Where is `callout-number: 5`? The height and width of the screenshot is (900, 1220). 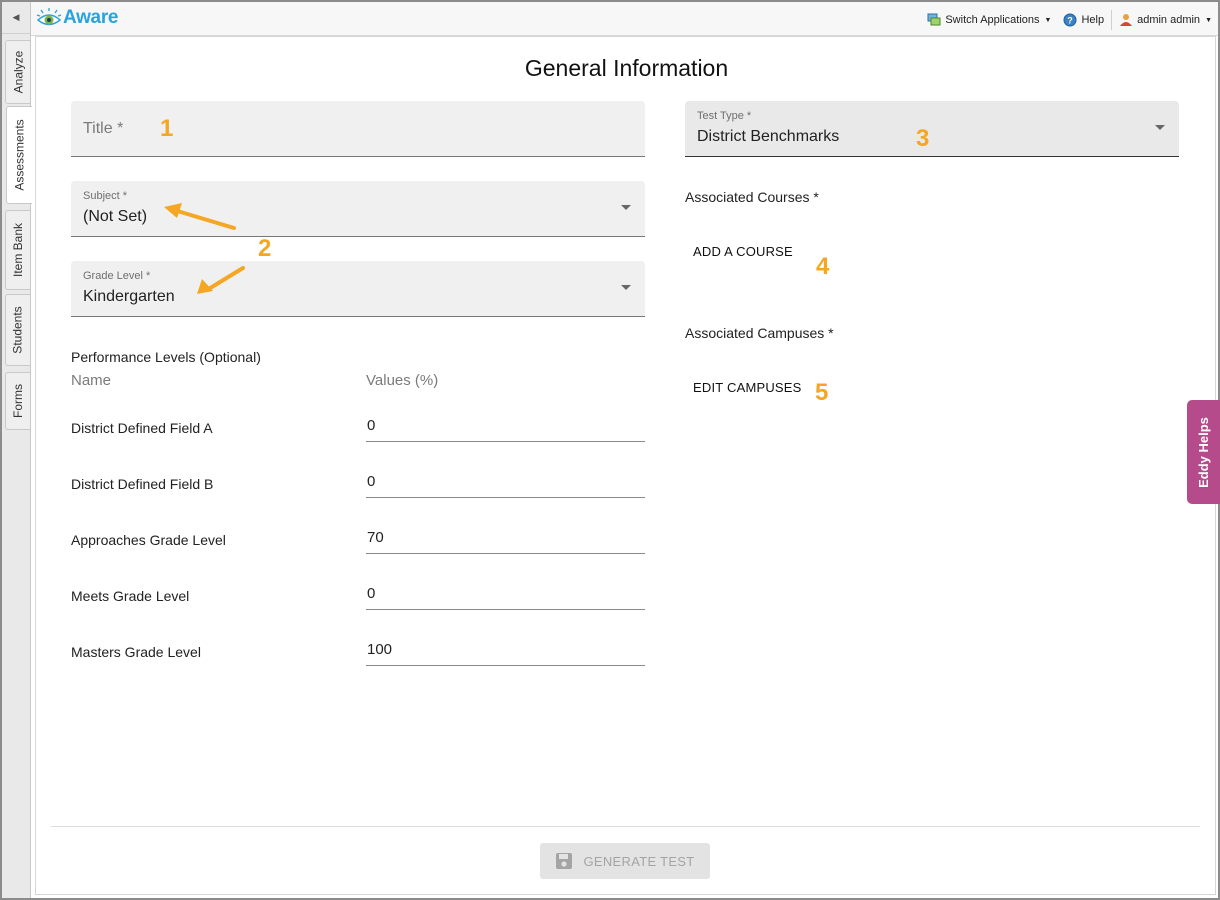
callout-number: 5 is located at coordinates (822, 392).